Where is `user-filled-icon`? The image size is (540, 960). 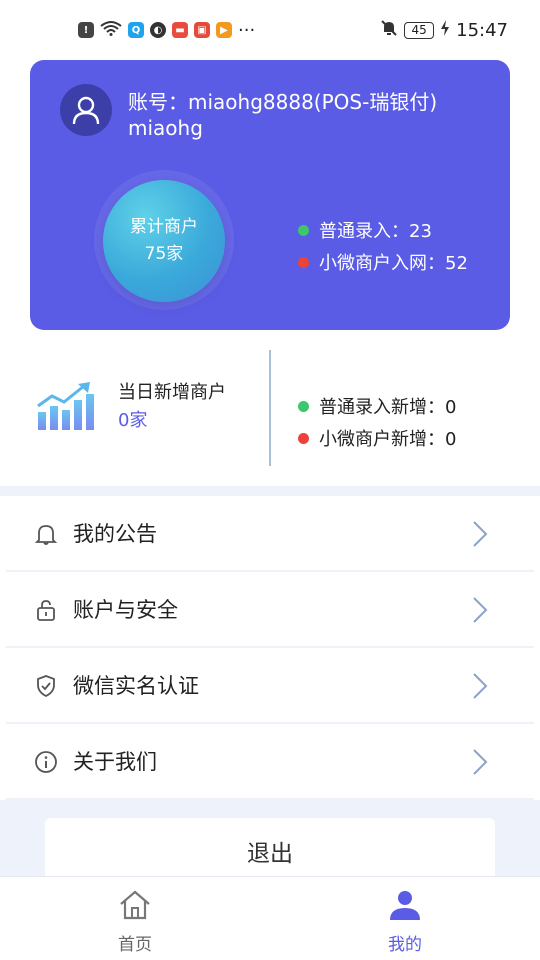 user-filled-icon is located at coordinates (405, 907).